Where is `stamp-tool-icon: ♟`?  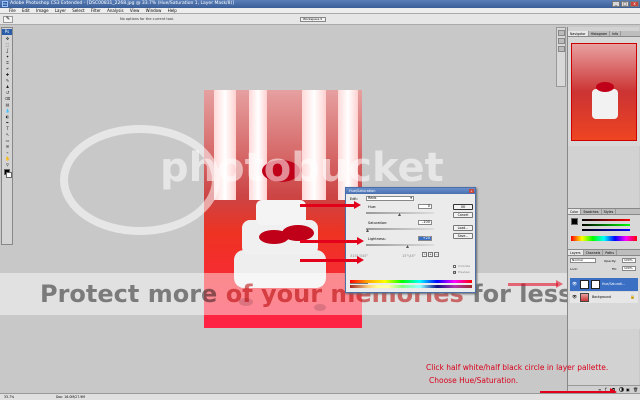 stamp-tool-icon: ♟ is located at coordinates (7, 86).